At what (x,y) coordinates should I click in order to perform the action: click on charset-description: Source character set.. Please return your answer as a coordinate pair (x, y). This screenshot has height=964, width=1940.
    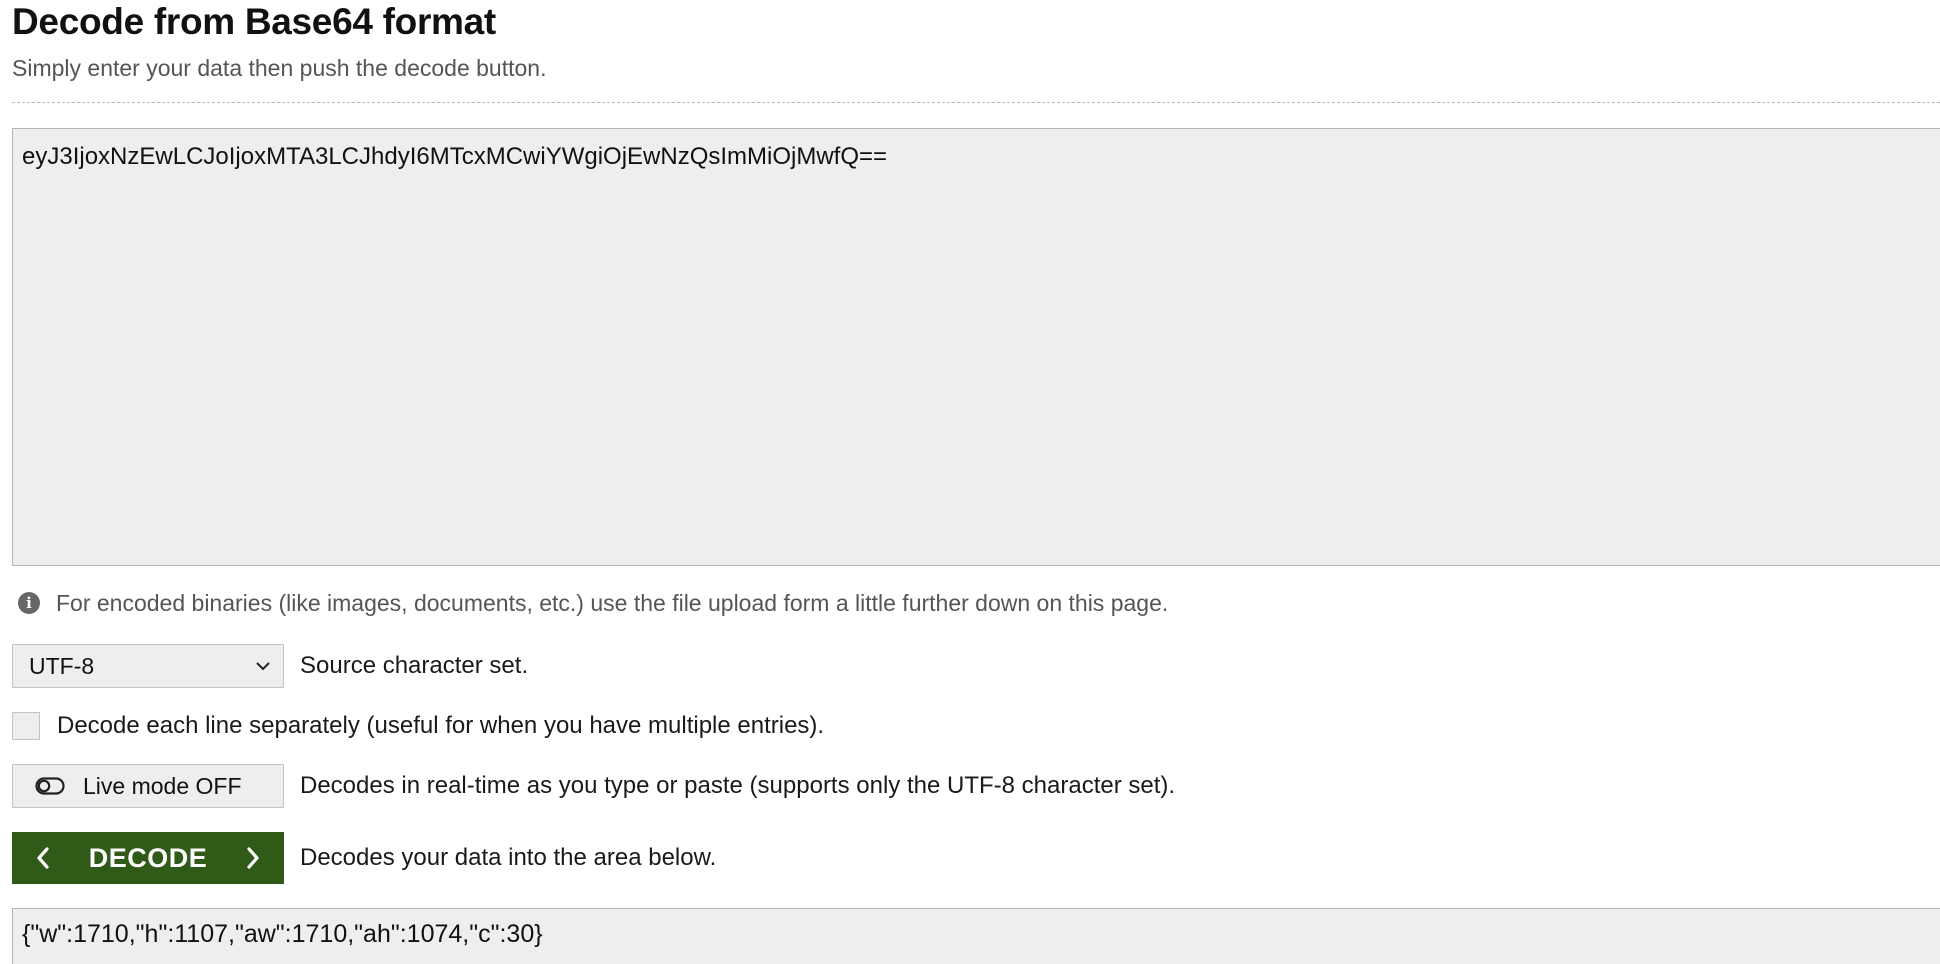
    Looking at the image, I should click on (414, 665).